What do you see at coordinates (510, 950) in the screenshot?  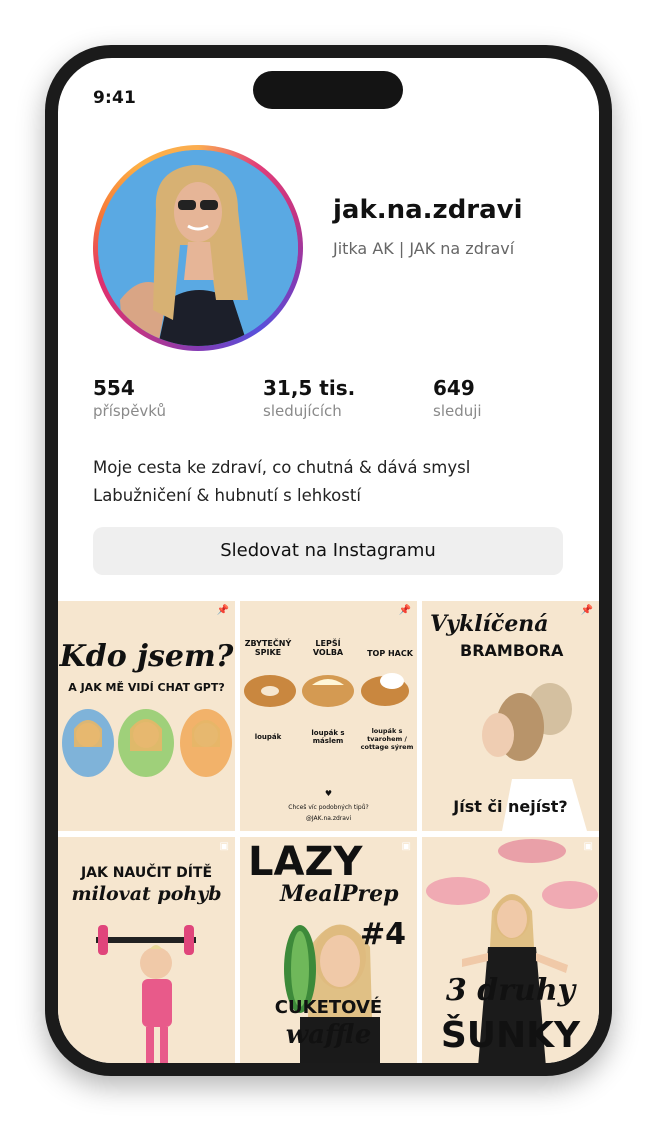 I see `post-tile-6: ▣ 3 druhy ŠUNKY` at bounding box center [510, 950].